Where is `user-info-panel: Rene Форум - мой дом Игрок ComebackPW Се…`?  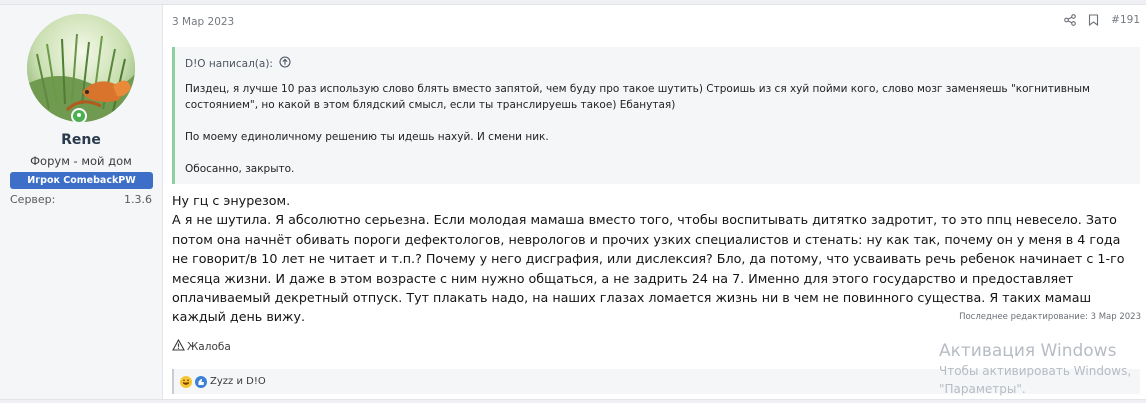 user-info-panel: Rene Форум - мой дом Игрок ComebackPW Се… is located at coordinates (81, 202).